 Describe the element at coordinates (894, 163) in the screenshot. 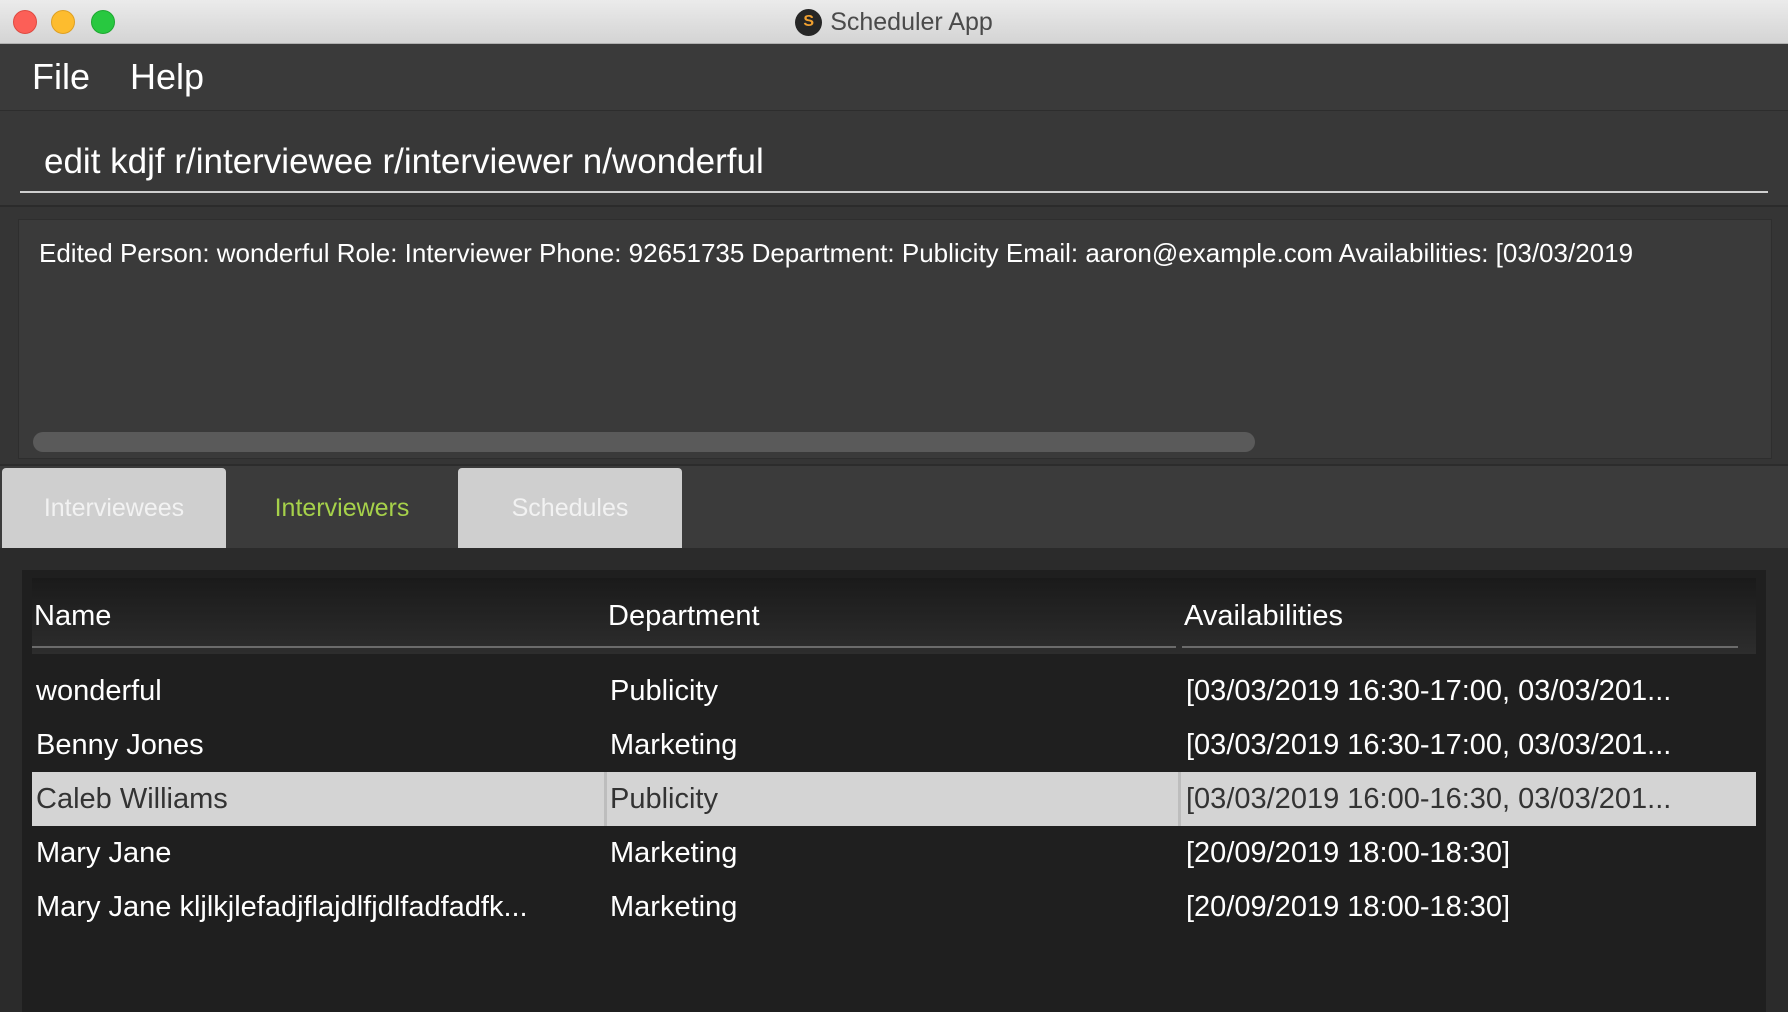

I see `command-input` at that location.